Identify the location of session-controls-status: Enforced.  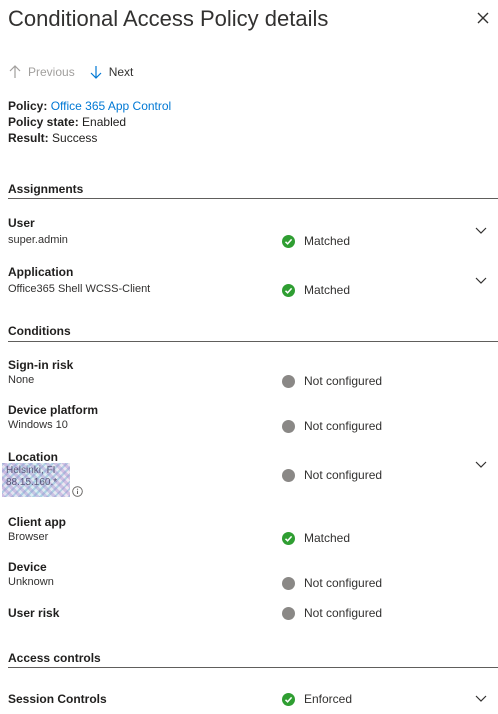
(317, 699).